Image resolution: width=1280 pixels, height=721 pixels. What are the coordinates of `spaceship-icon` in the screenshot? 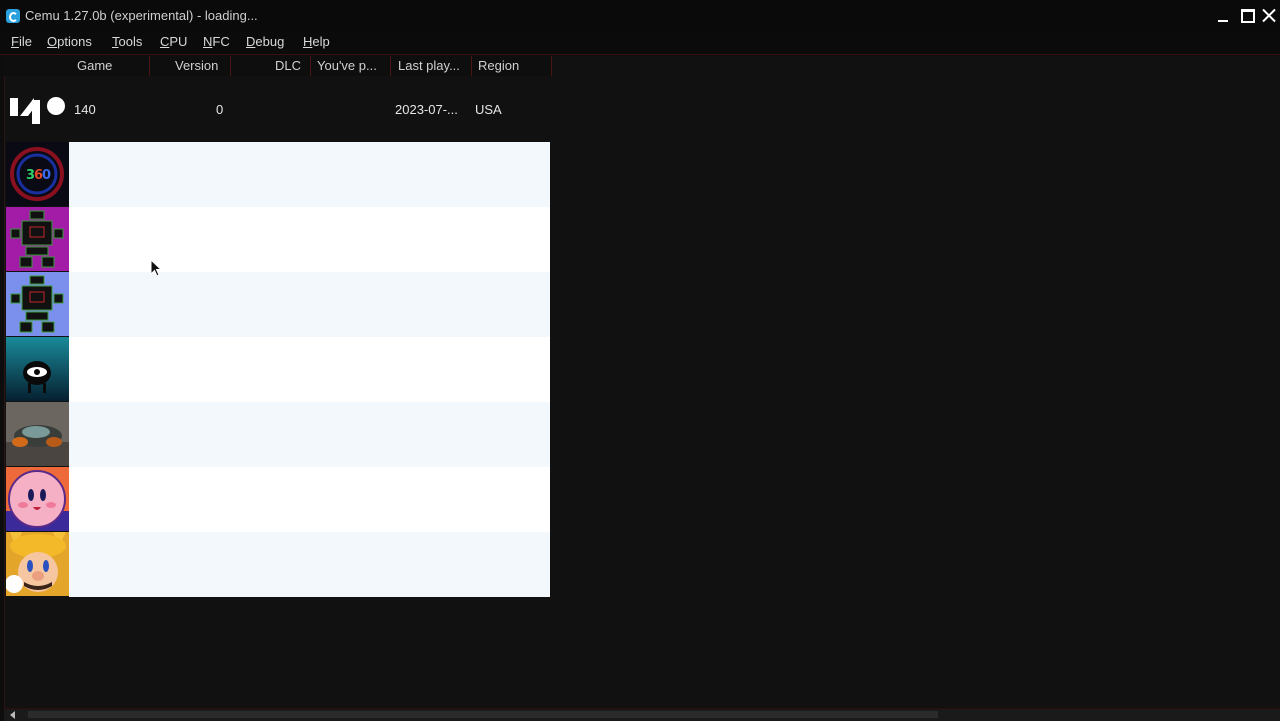 It's located at (37, 434).